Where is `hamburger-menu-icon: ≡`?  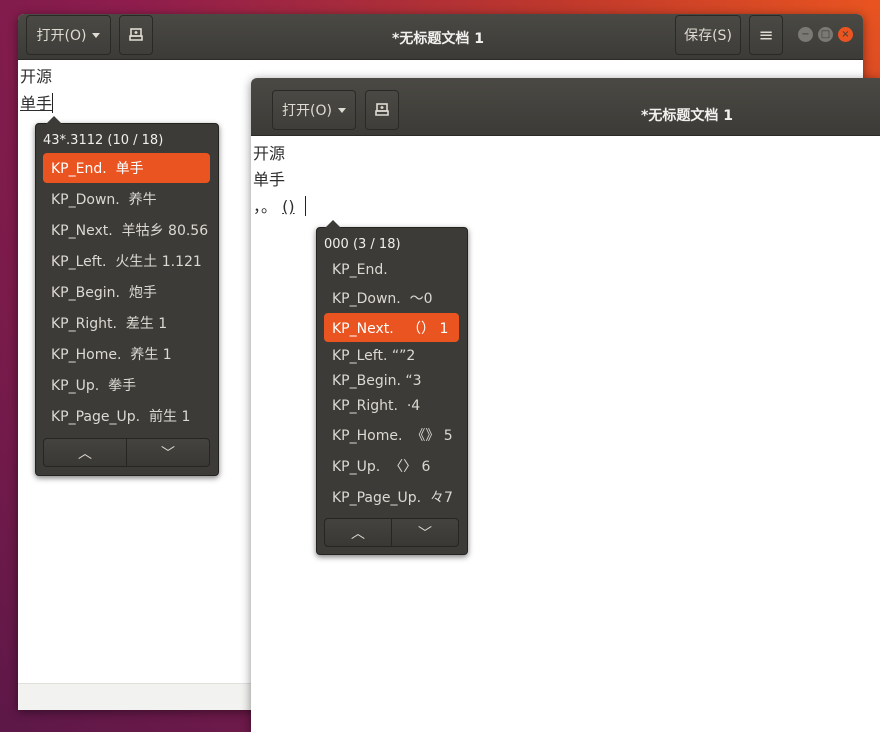
hamburger-menu-icon: ≡ is located at coordinates (766, 35).